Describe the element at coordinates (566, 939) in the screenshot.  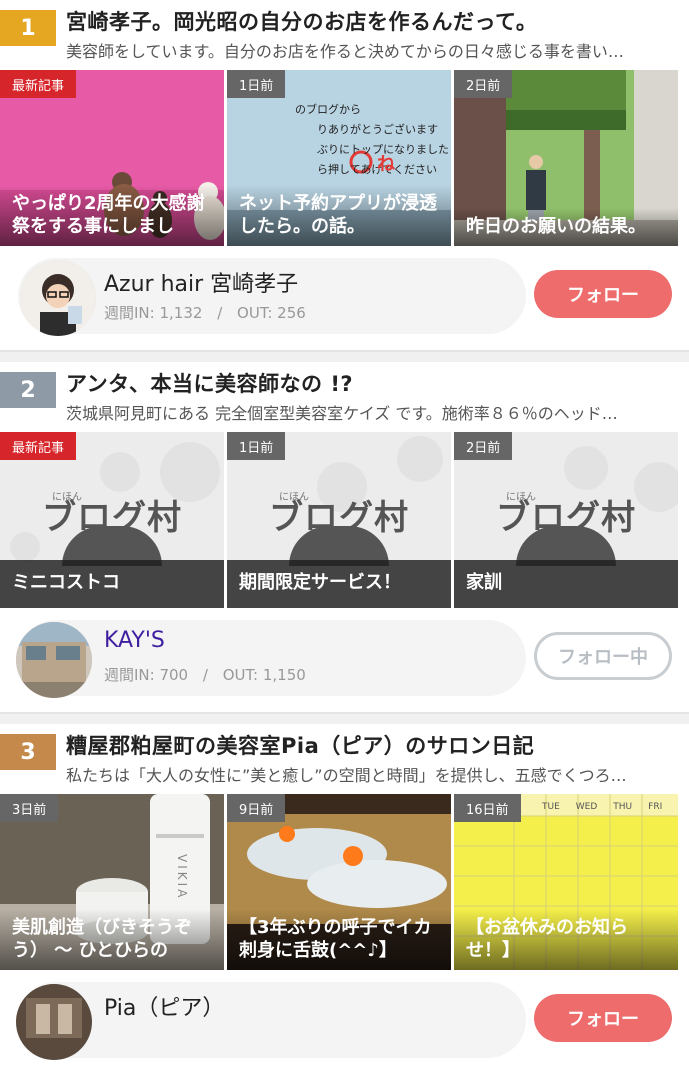
I see `article-title: 【お盆休みのお知らせ！】` at that location.